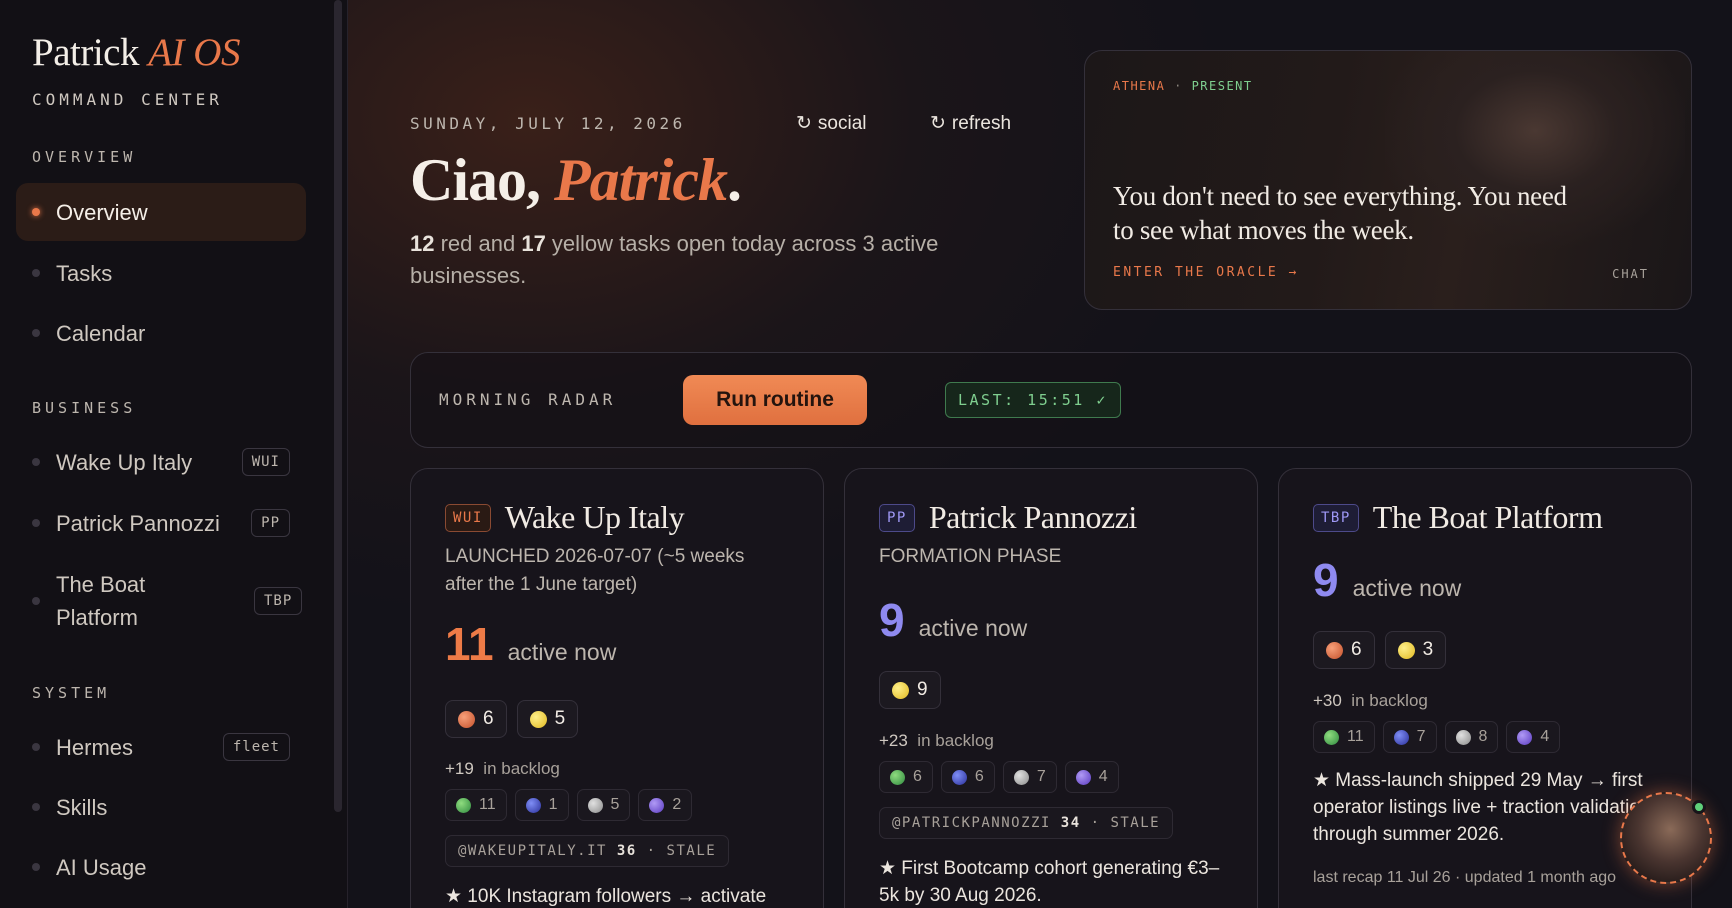 The height and width of the screenshot is (908, 1732). Describe the element at coordinates (1336, 517) in the screenshot. I see `business-code-badge: TBP` at that location.